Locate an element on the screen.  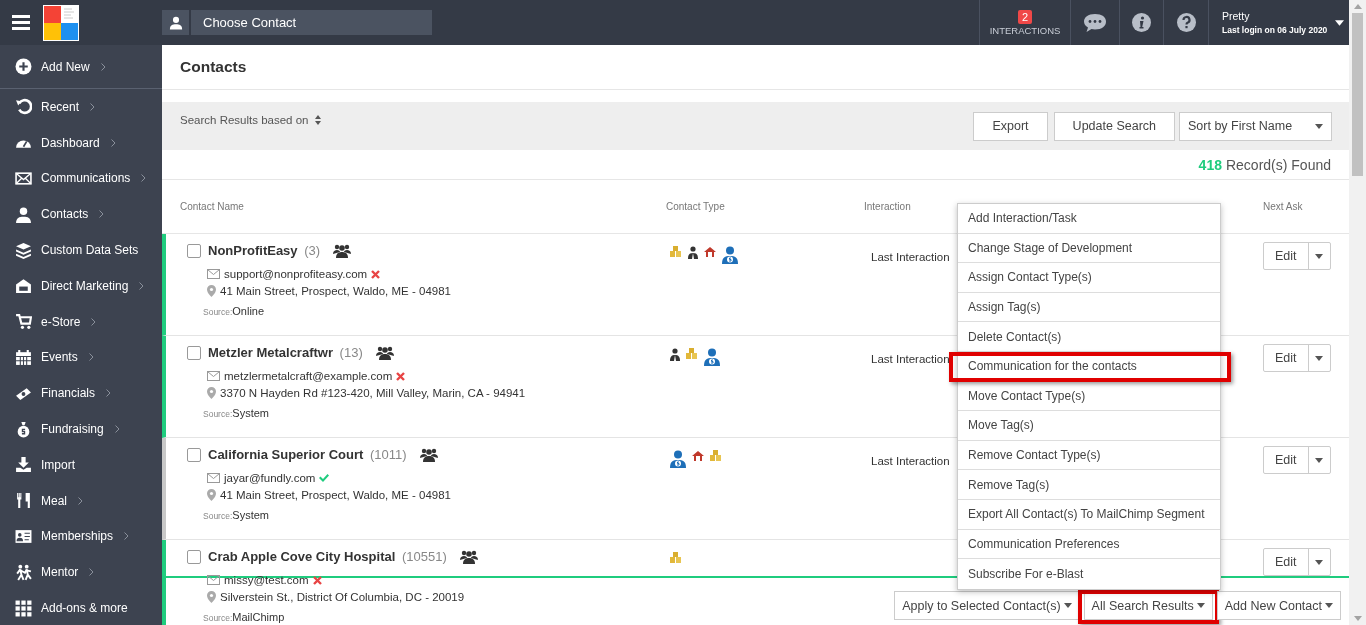
businessman-icon is located at coordinates (675, 354).